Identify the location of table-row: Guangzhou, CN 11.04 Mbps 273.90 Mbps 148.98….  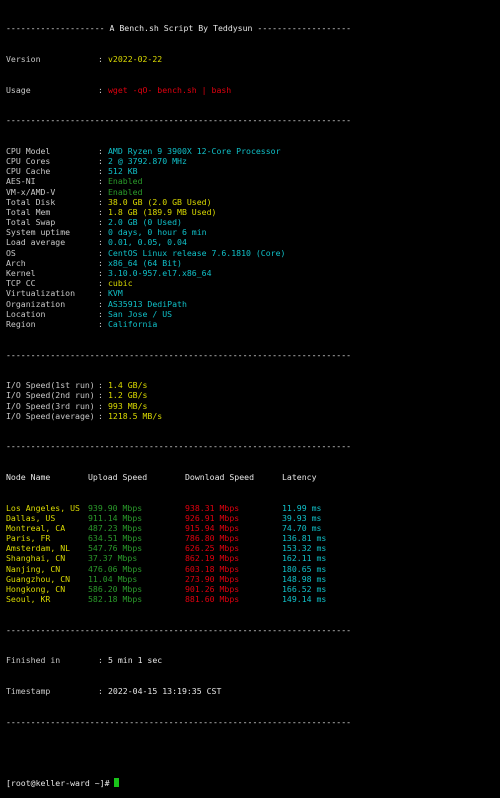
(253, 579).